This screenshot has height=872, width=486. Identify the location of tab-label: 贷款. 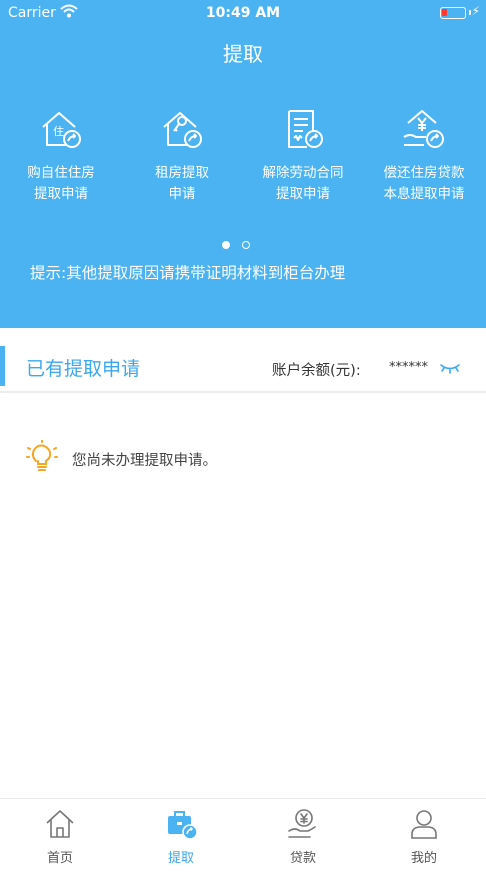
(302, 858).